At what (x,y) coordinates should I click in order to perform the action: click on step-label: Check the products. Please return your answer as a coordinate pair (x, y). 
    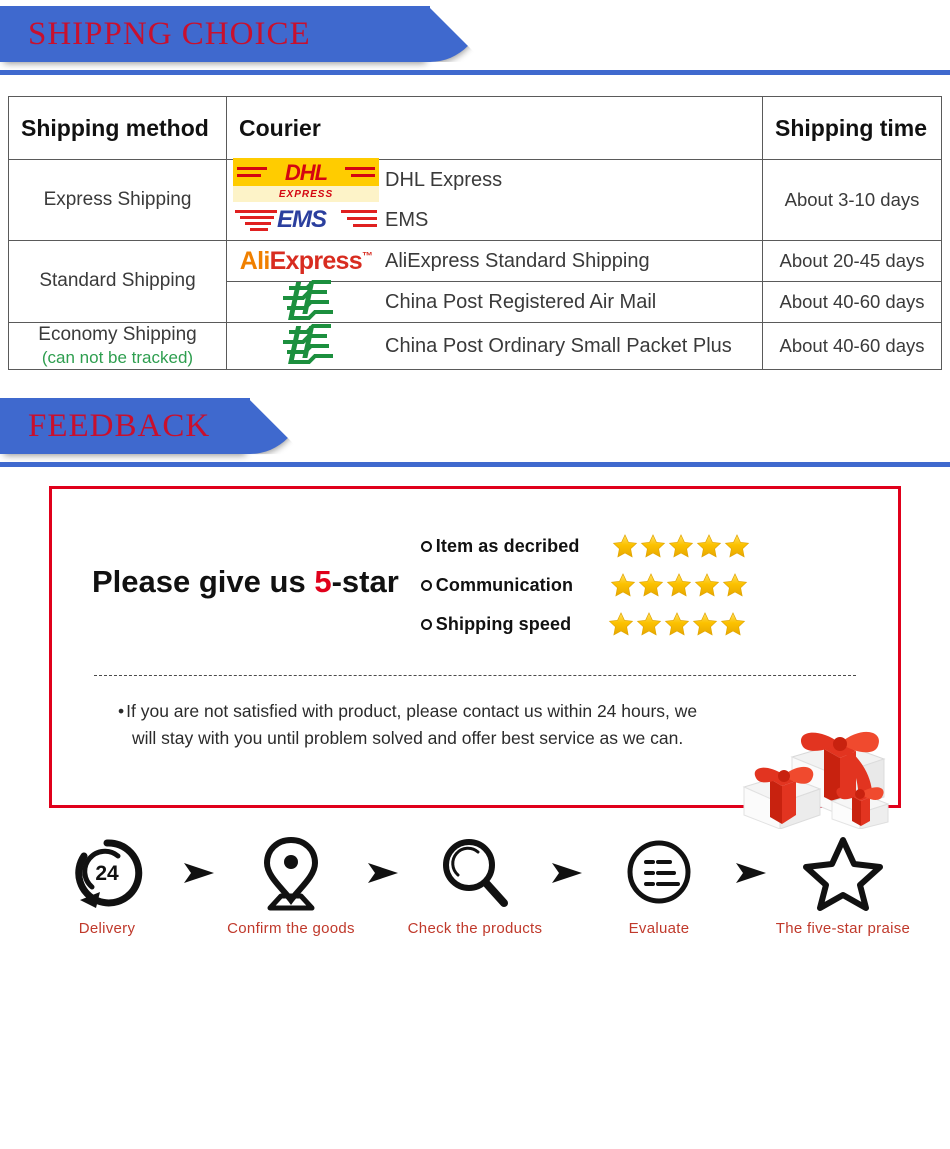
    Looking at the image, I should click on (475, 929).